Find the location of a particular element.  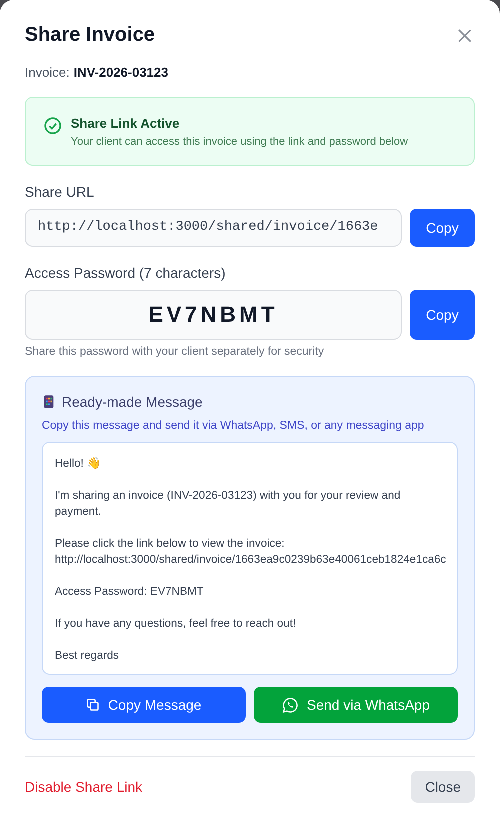

close-button: Close is located at coordinates (443, 787).